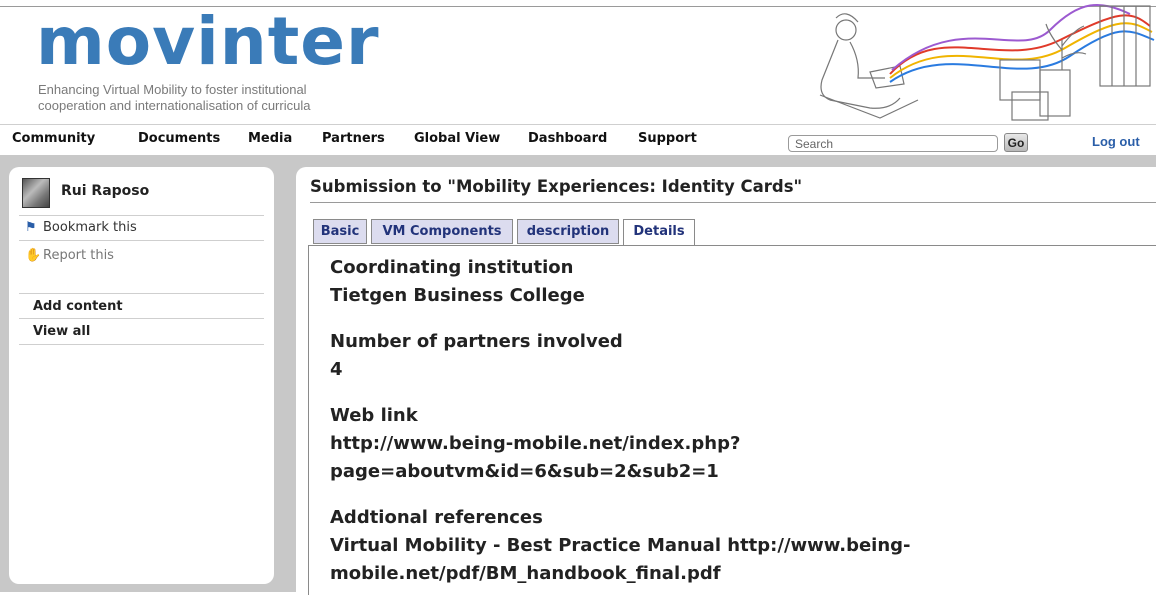 The height and width of the screenshot is (595, 1156). Describe the element at coordinates (141, 306) in the screenshot. I see `add-content-link: Add content` at that location.